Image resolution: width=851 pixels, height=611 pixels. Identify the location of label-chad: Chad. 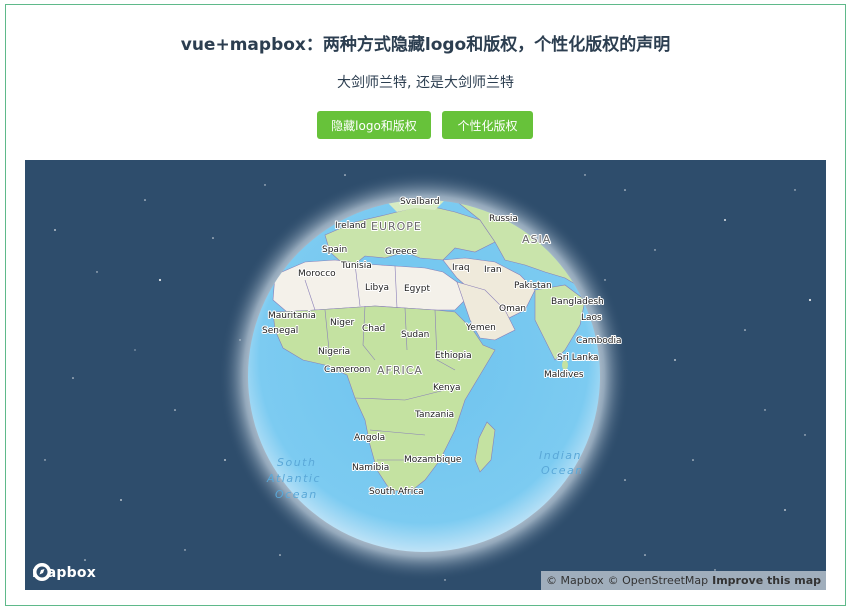
(373, 329).